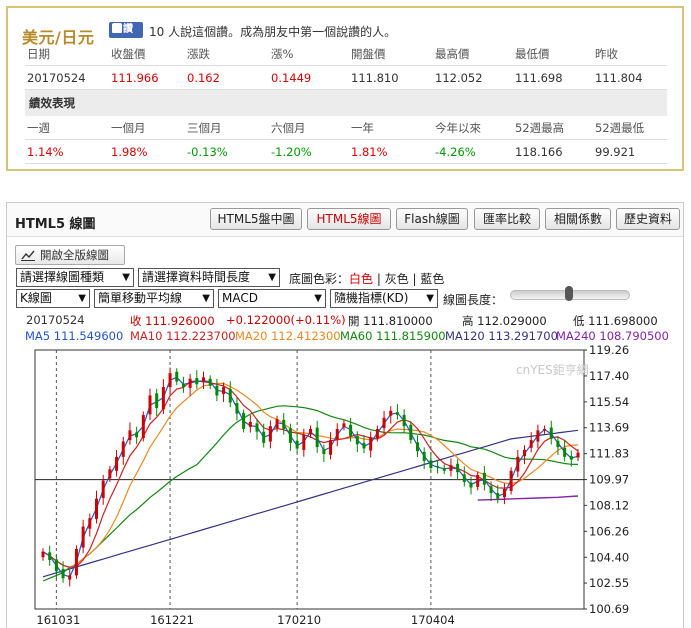 The height and width of the screenshot is (628, 691). Describe the element at coordinates (455, 152) in the screenshot. I see `value-ytd: -4.26%` at that location.